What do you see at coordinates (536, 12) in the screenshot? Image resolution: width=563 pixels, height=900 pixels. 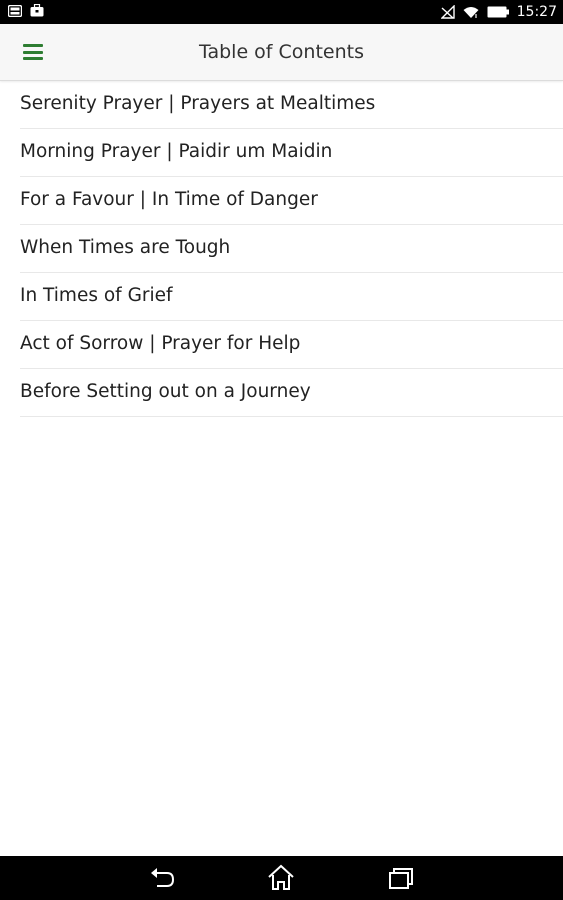 I see `status-time: 15:27` at bounding box center [536, 12].